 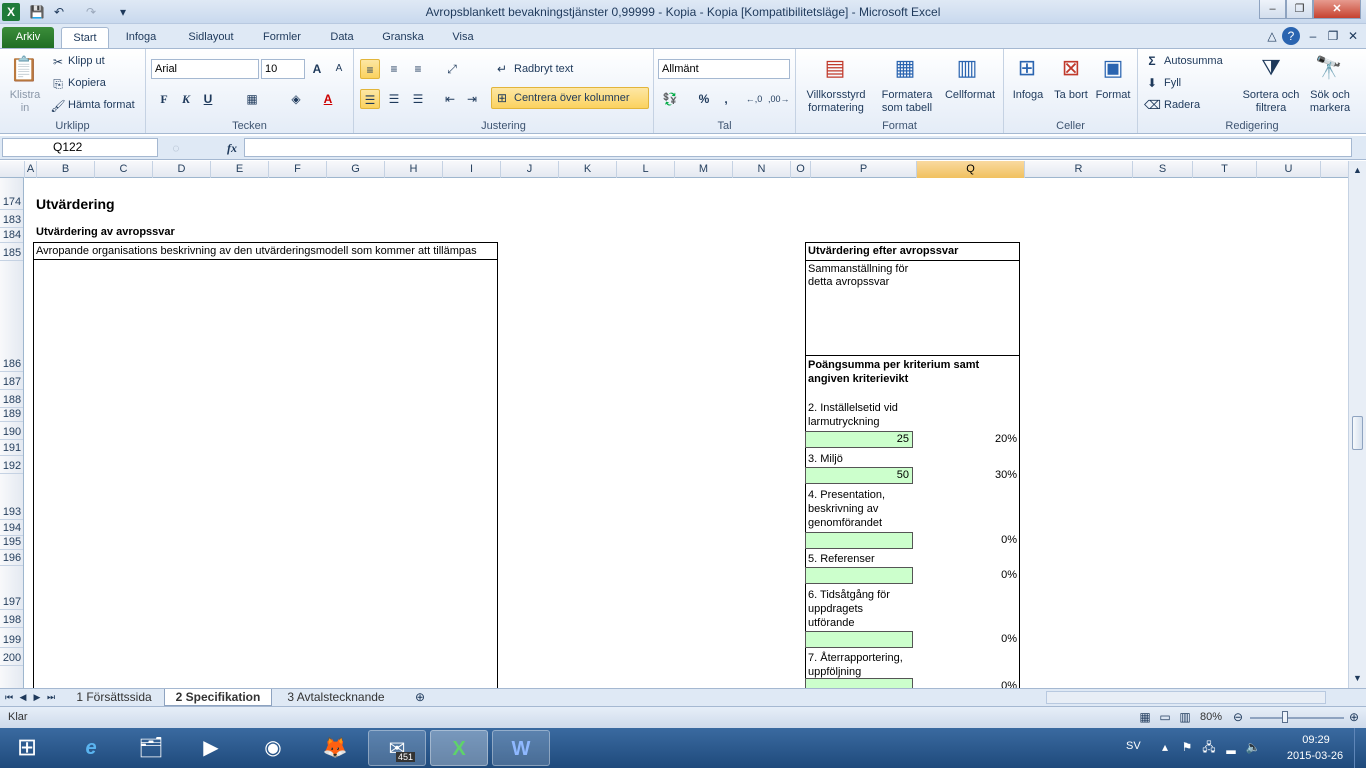 I want to click on column-header-B: B, so click(x=66, y=169).